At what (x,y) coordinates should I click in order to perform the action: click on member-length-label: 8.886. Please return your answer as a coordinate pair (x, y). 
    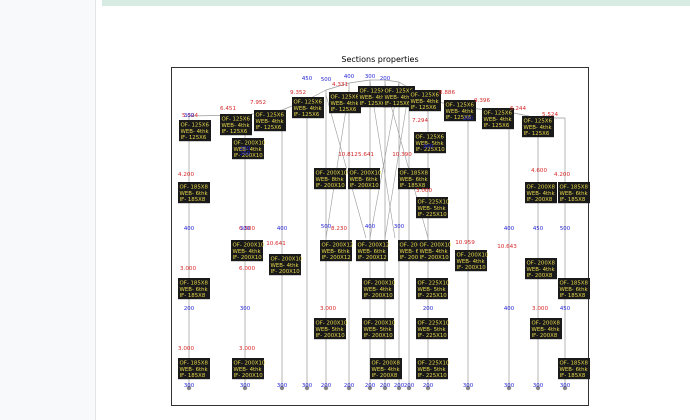
    Looking at the image, I should click on (447, 93).